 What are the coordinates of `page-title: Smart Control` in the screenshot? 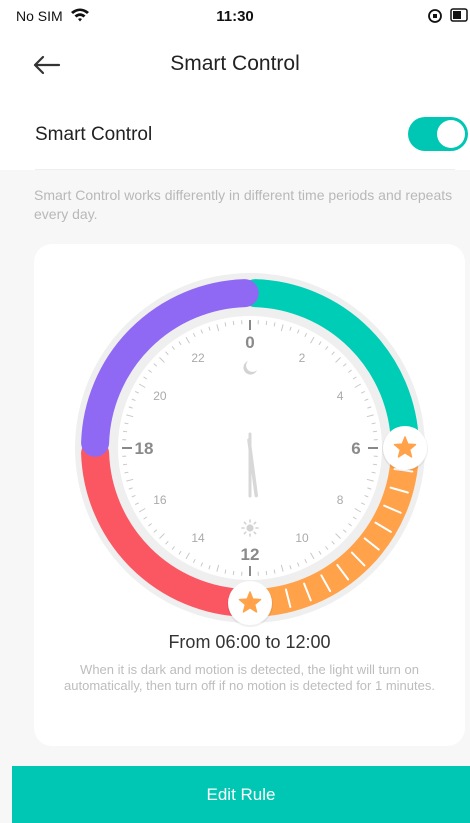 It's located at (235, 63).